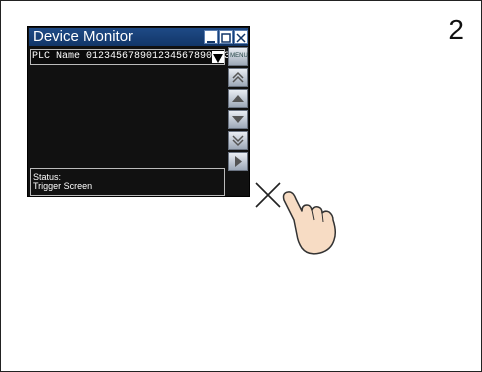 The height and width of the screenshot is (372, 482). I want to click on scroll-down-button, so click(238, 119).